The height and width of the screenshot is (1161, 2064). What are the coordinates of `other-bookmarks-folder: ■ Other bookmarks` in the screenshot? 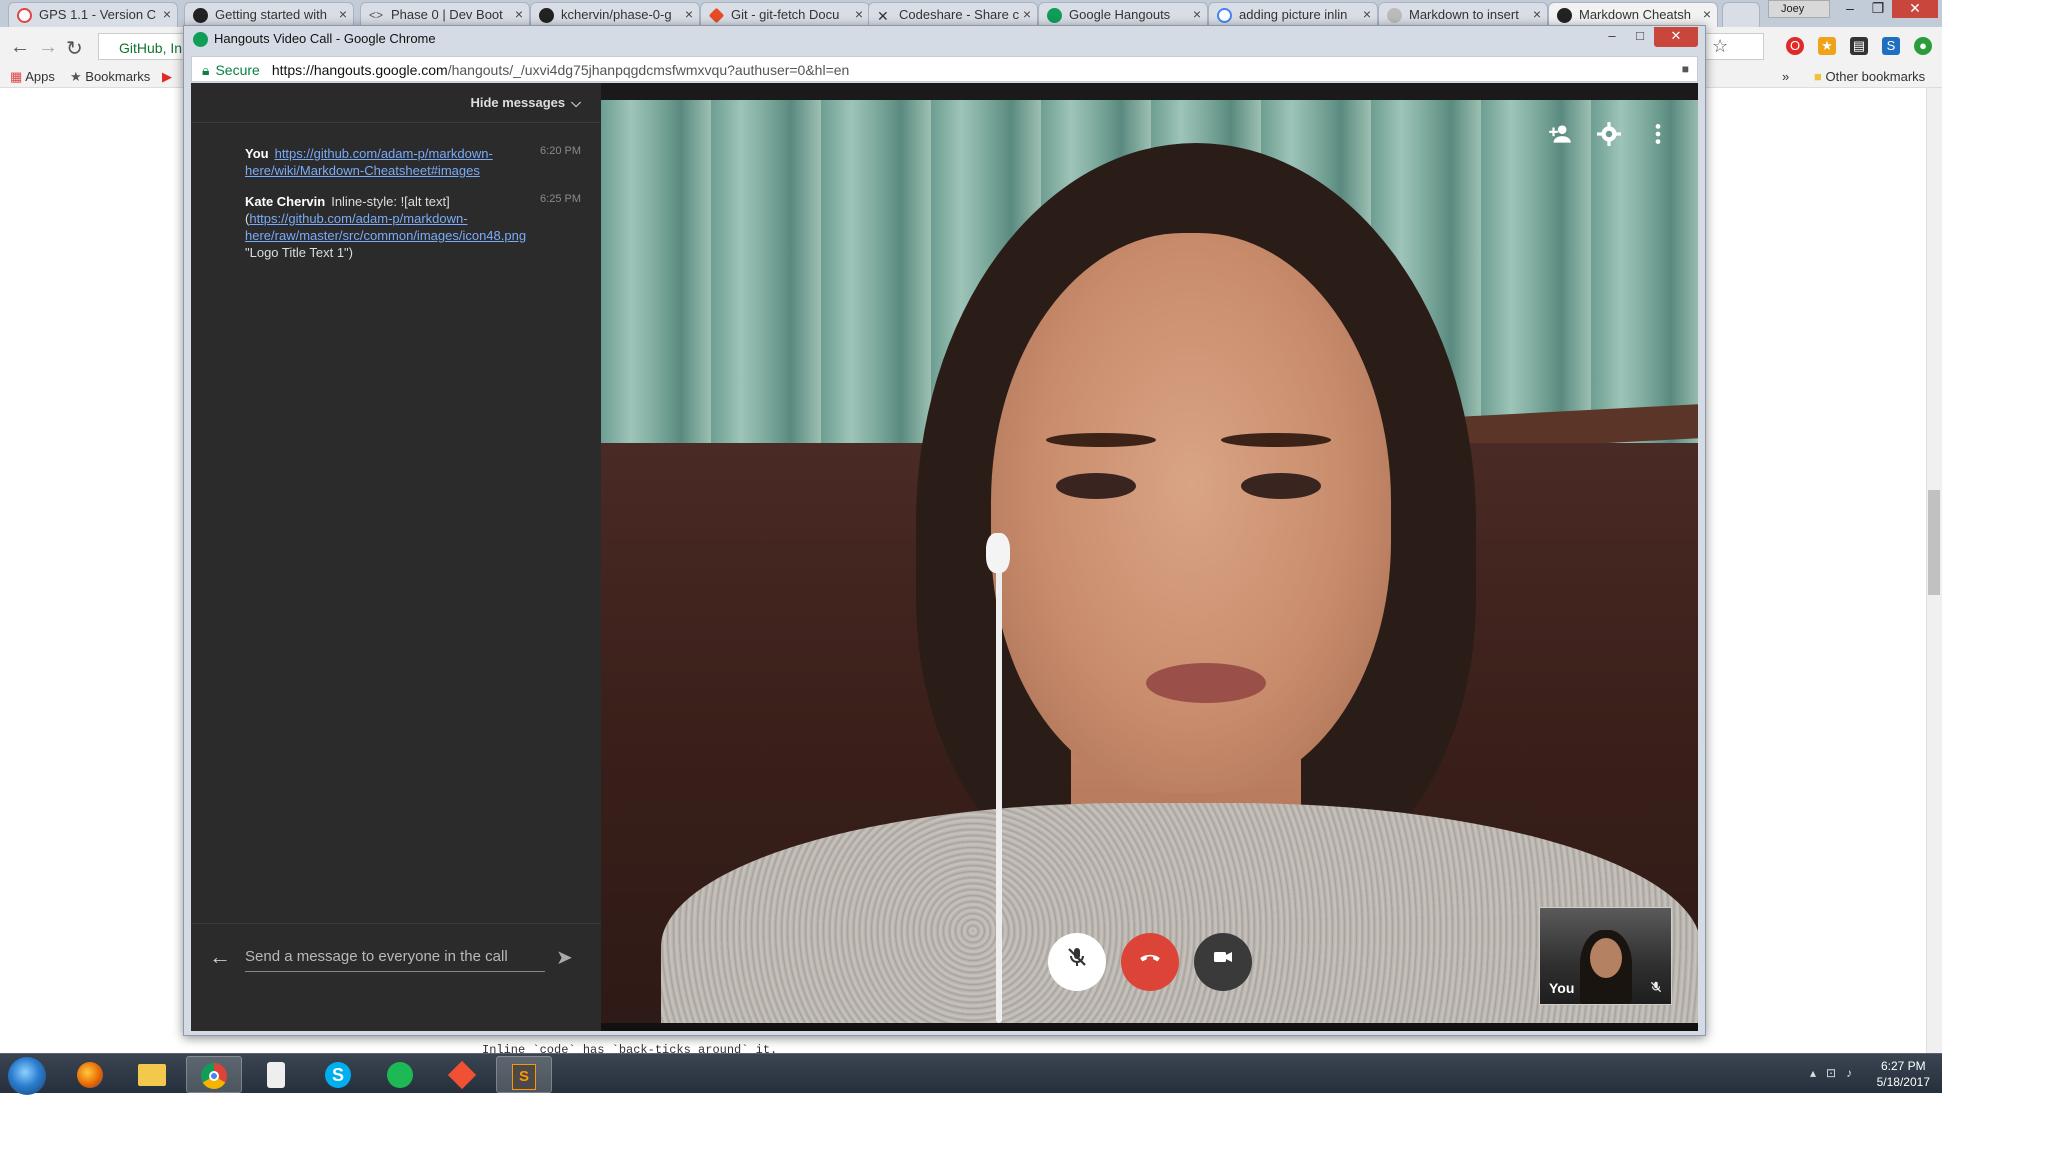 It's located at (1869, 76).